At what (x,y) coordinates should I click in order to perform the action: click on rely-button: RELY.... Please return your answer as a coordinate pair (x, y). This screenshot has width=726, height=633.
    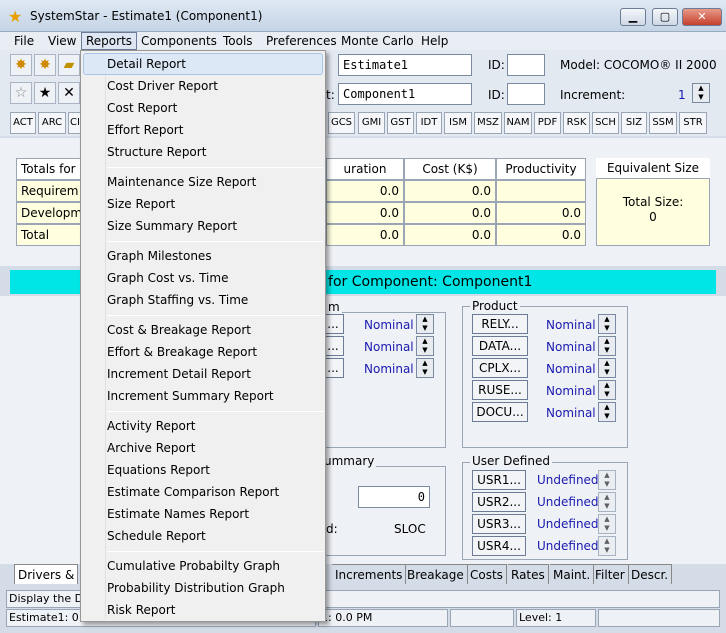
    Looking at the image, I should click on (500, 324).